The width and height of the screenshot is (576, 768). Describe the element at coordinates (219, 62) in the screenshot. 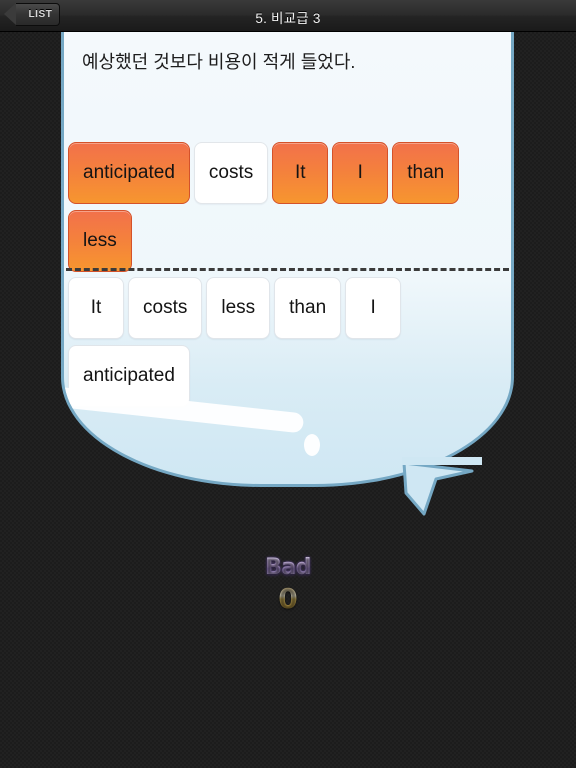

I see `question-prompt: 예상했던 것보다 비용이 적게 들었다.` at that location.